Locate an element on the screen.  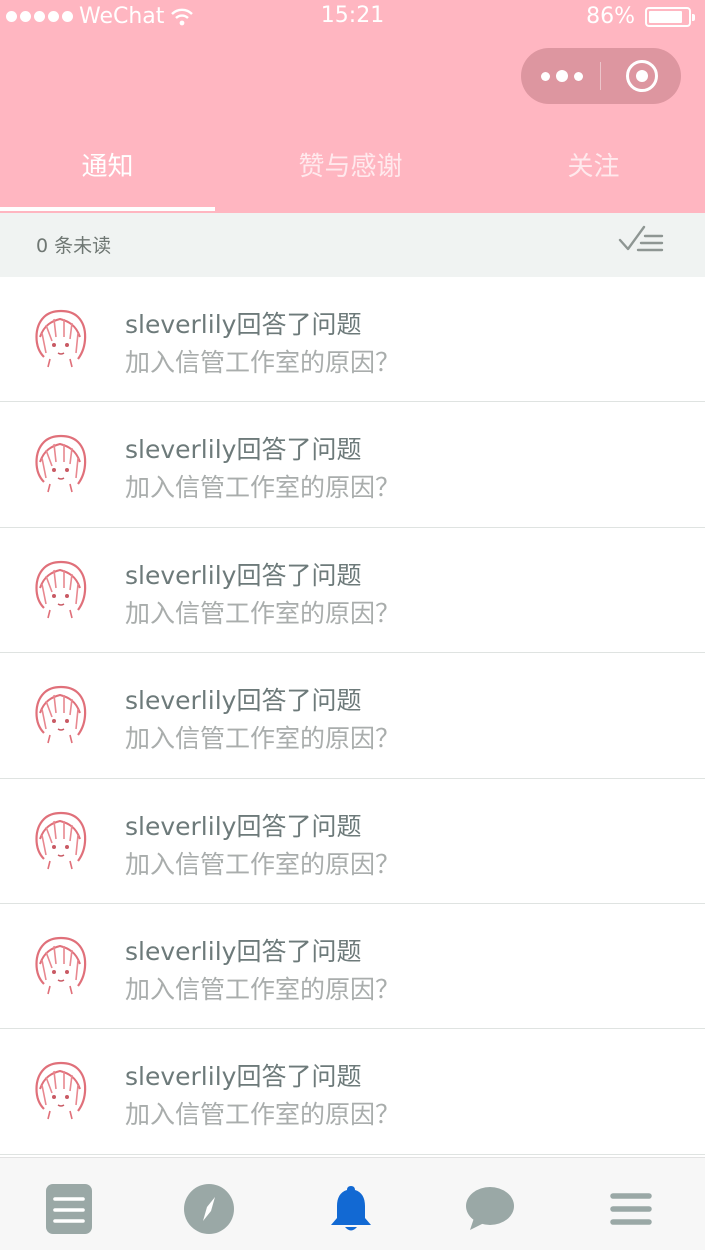
capsule-divider is located at coordinates (600, 76).